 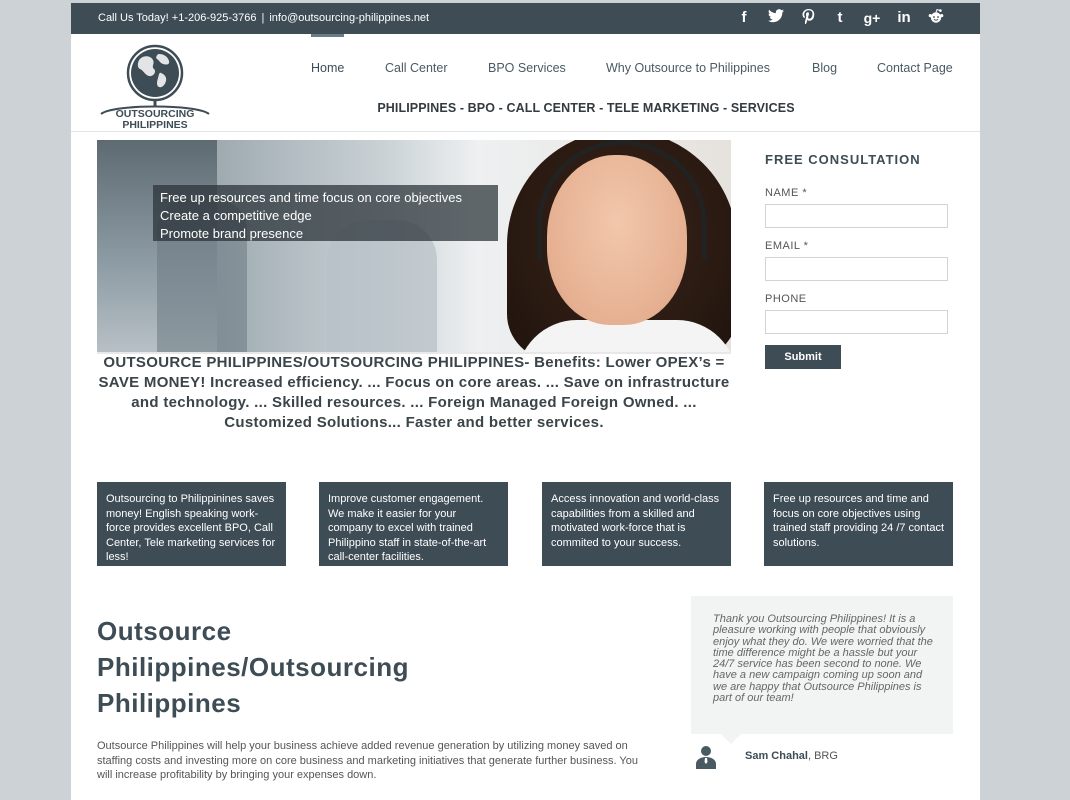 What do you see at coordinates (236, 215) in the screenshot?
I see `hero-caption-line: Create a competitive edge` at bounding box center [236, 215].